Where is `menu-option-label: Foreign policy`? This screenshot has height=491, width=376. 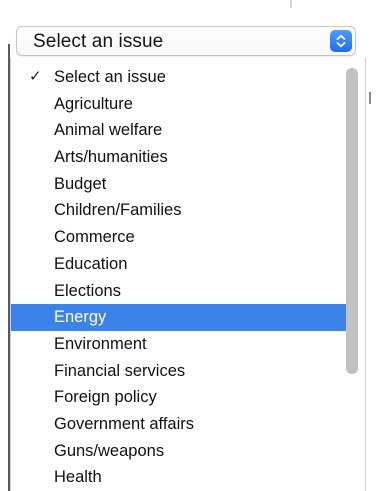
menu-option-label: Foreign policy is located at coordinates (105, 397).